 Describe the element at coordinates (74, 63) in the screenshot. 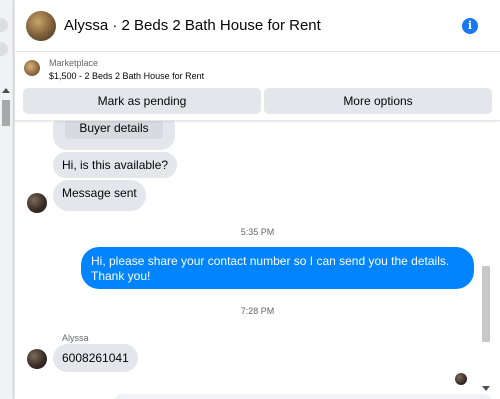

I see `marketplace-label: Marketplace` at that location.